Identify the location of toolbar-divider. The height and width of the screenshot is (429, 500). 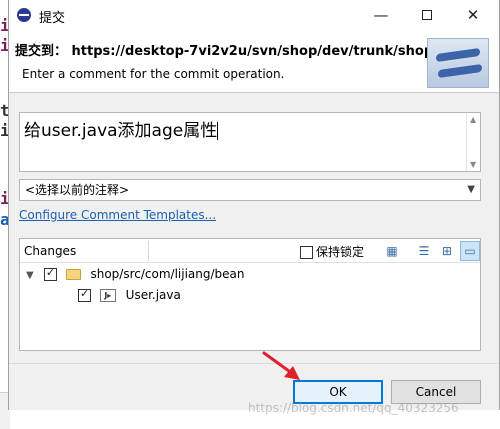
(148, 251).